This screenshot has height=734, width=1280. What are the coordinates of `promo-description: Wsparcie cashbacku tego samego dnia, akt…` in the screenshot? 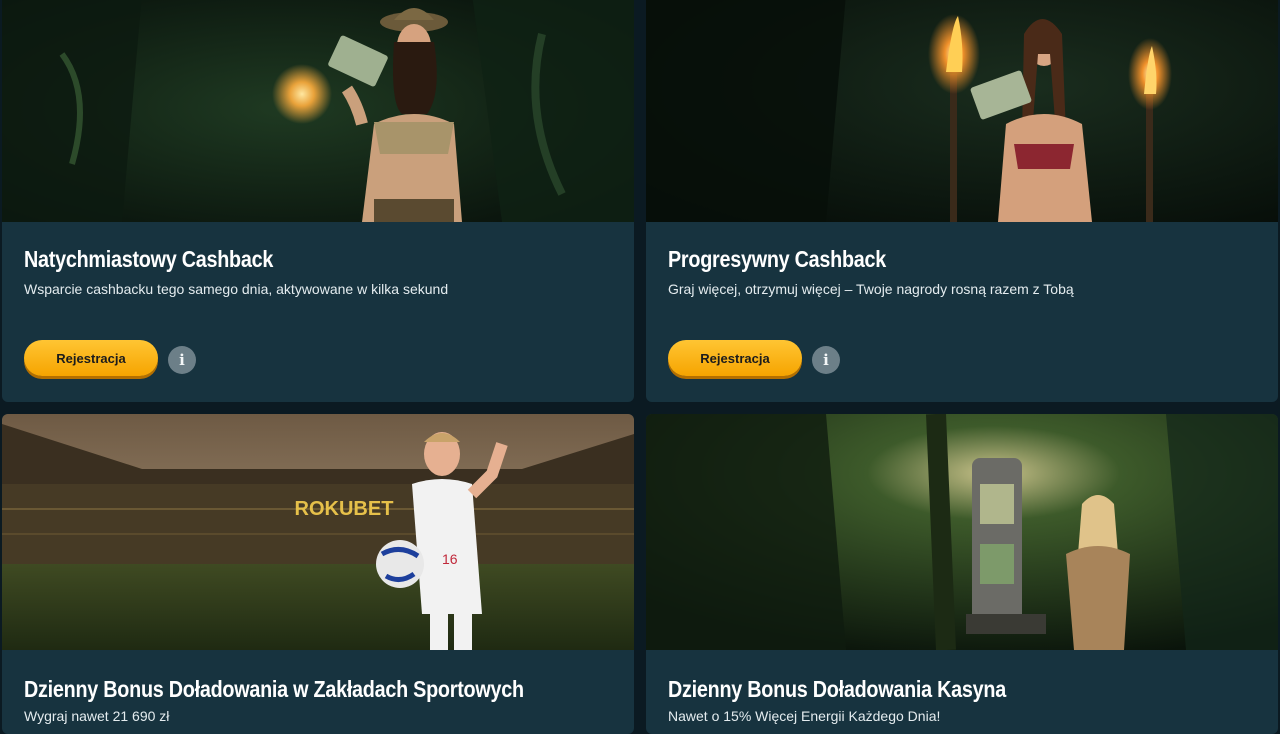 It's located at (236, 289).